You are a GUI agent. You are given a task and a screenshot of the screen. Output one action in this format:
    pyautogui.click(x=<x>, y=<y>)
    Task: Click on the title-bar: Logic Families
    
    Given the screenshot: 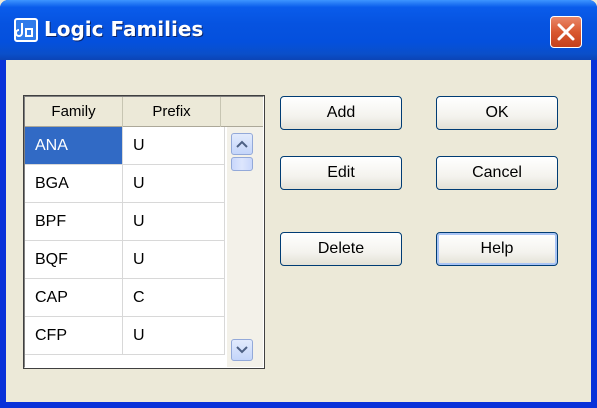 What is the action you would take?
    pyautogui.click(x=298, y=30)
    